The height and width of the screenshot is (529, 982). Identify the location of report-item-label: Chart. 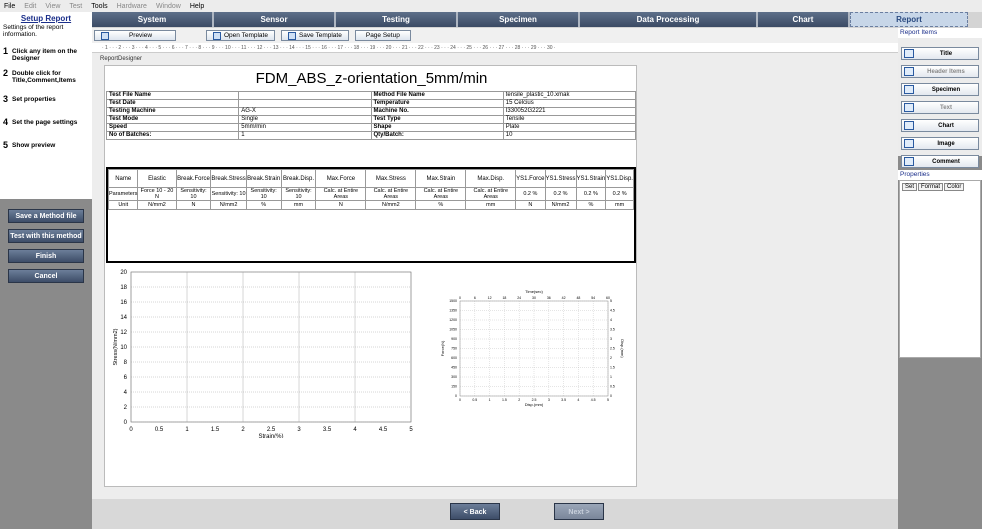
(946, 125).